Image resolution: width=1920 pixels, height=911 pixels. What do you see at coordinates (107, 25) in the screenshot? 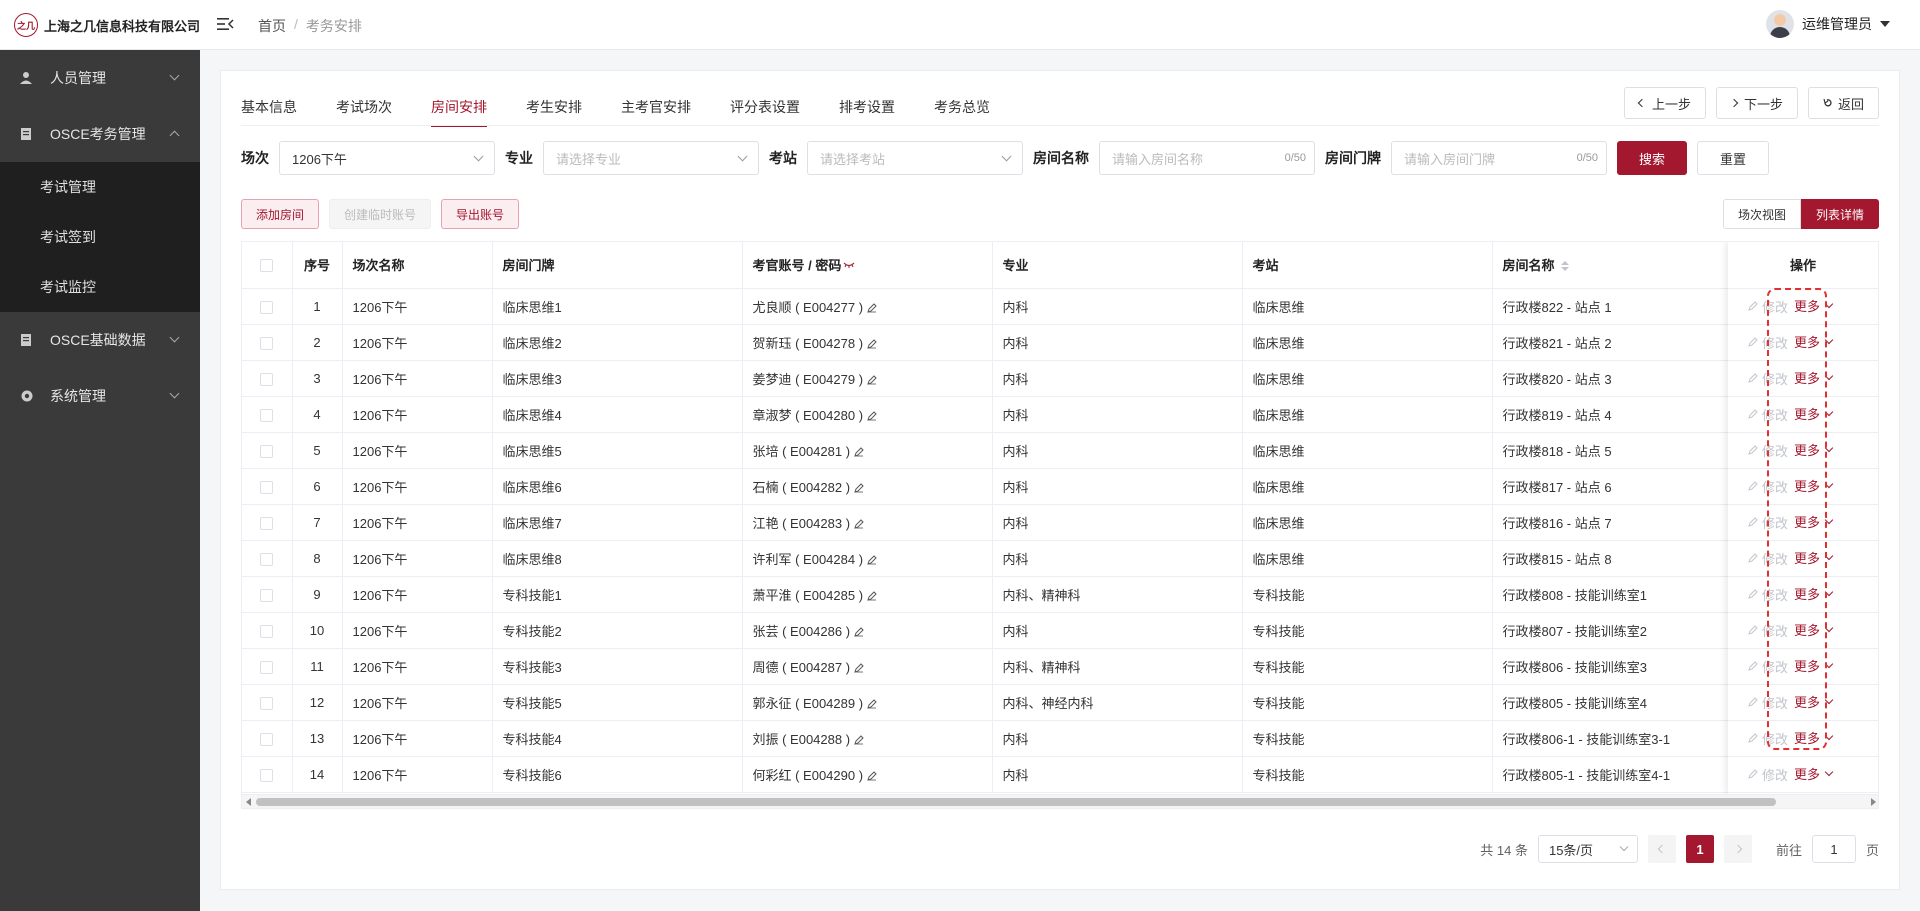
I see `company-logo: 之几 上海之几信息科技有限公司` at bounding box center [107, 25].